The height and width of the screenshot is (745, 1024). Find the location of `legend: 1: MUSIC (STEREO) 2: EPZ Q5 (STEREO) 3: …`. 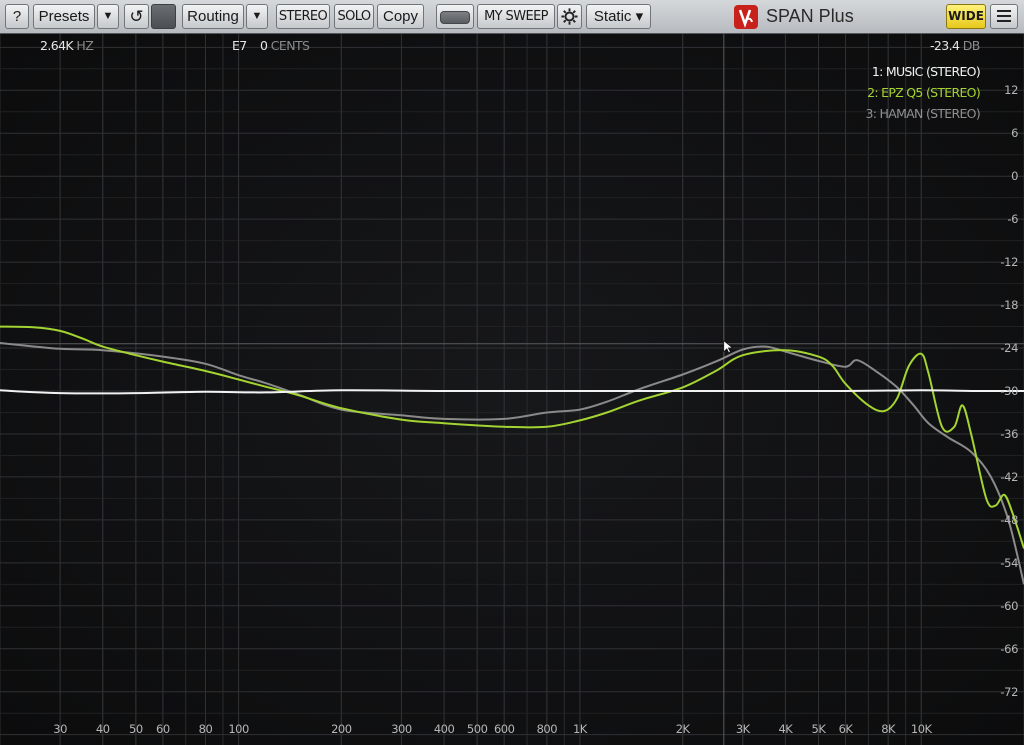

legend: 1: MUSIC (STEREO) 2: EPZ Q5 (STEREO) 3: … is located at coordinates (923, 92).